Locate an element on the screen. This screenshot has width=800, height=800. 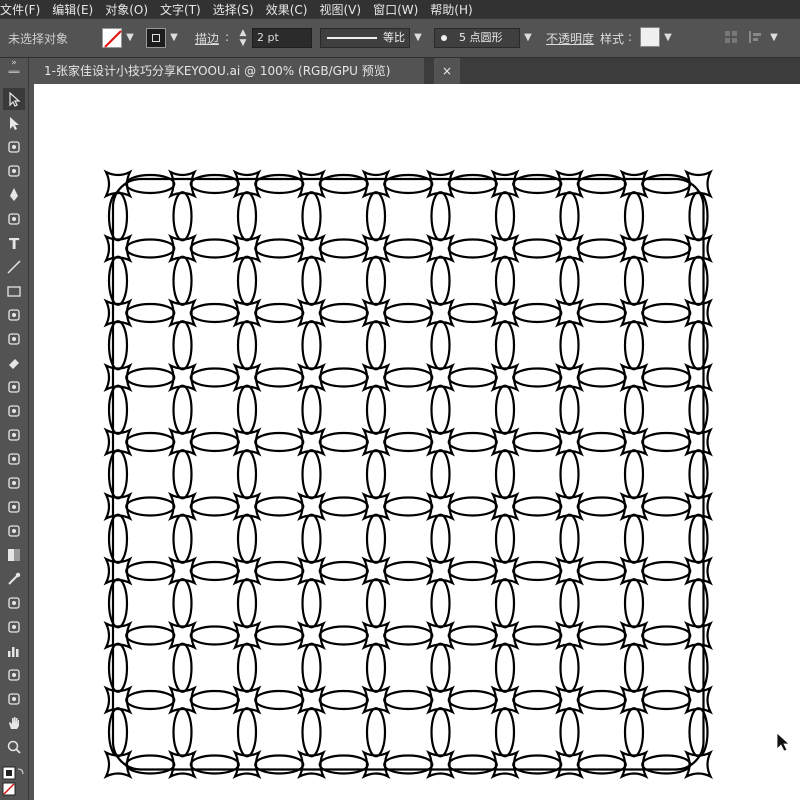
stroke-weight-stepper: ▲ ▼ is located at coordinates (243, 38).